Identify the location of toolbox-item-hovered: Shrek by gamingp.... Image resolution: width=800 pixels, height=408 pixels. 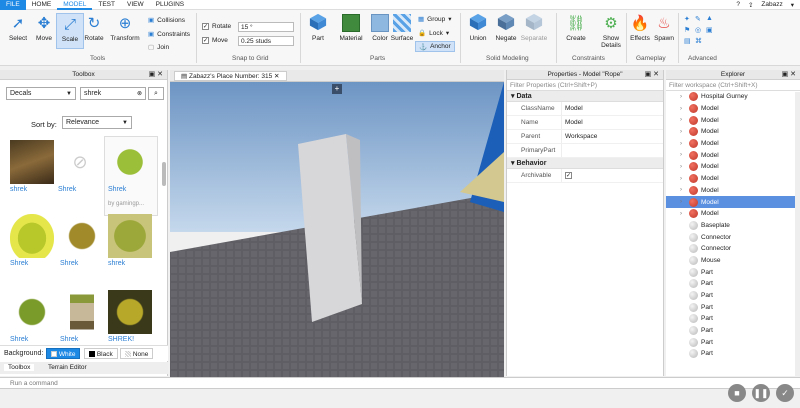
(131, 176).